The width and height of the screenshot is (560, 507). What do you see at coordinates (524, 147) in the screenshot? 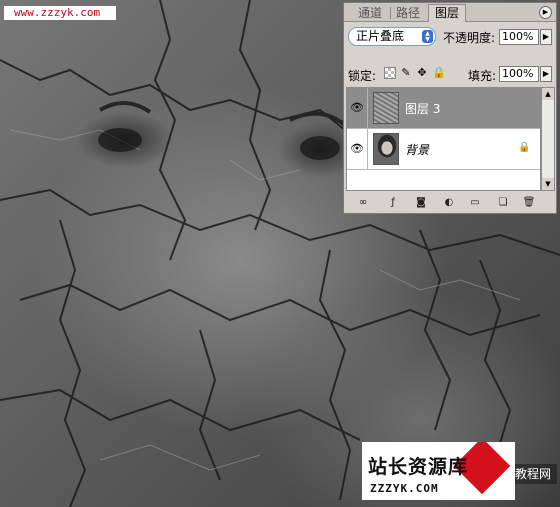
I see `layer-locked-icon: 🔒` at bounding box center [524, 147].